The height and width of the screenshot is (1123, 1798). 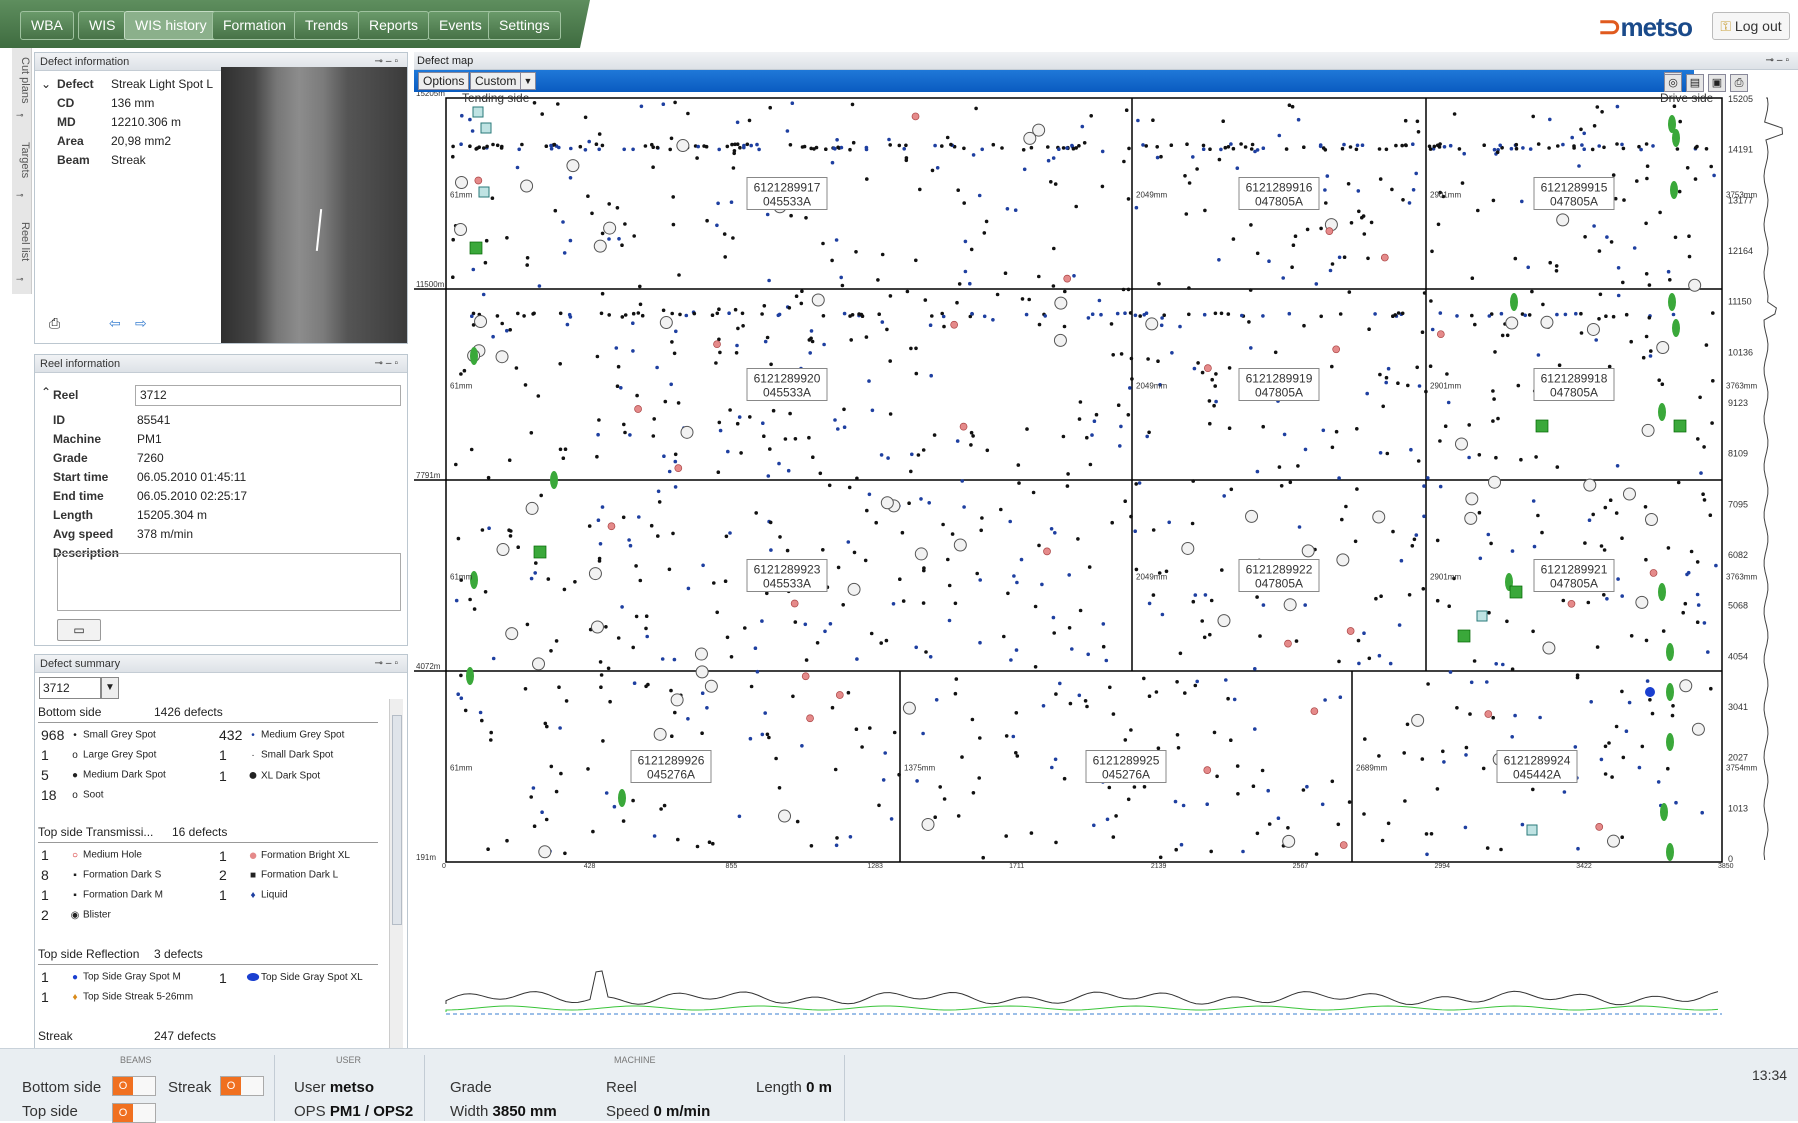 I want to click on reel-select: 3712, so click(x=70, y=688).